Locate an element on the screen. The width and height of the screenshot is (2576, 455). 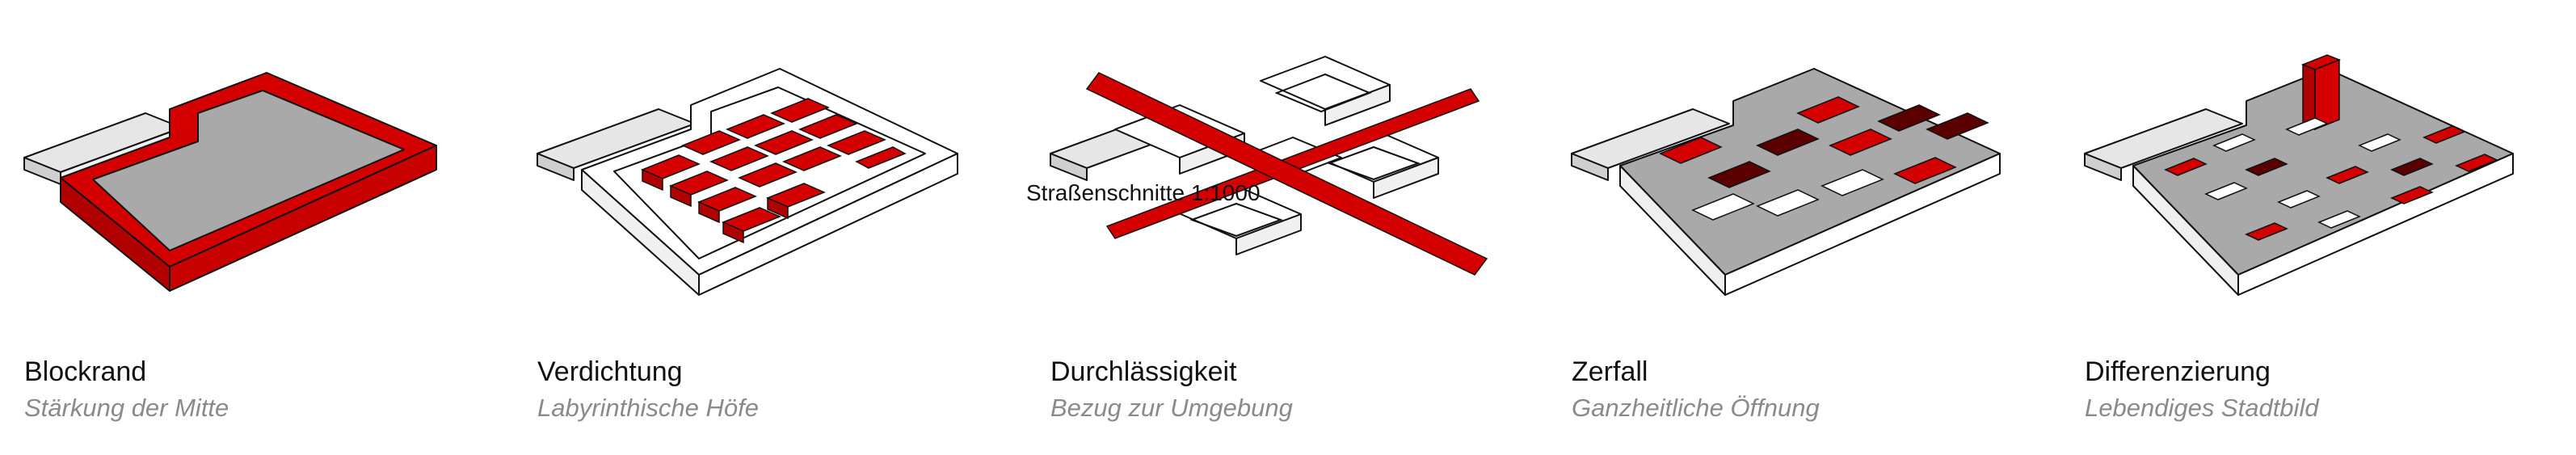
caption-durchlaessigkeit: Durchlässigkeit Bezug zur Umgebung is located at coordinates (1171, 390).